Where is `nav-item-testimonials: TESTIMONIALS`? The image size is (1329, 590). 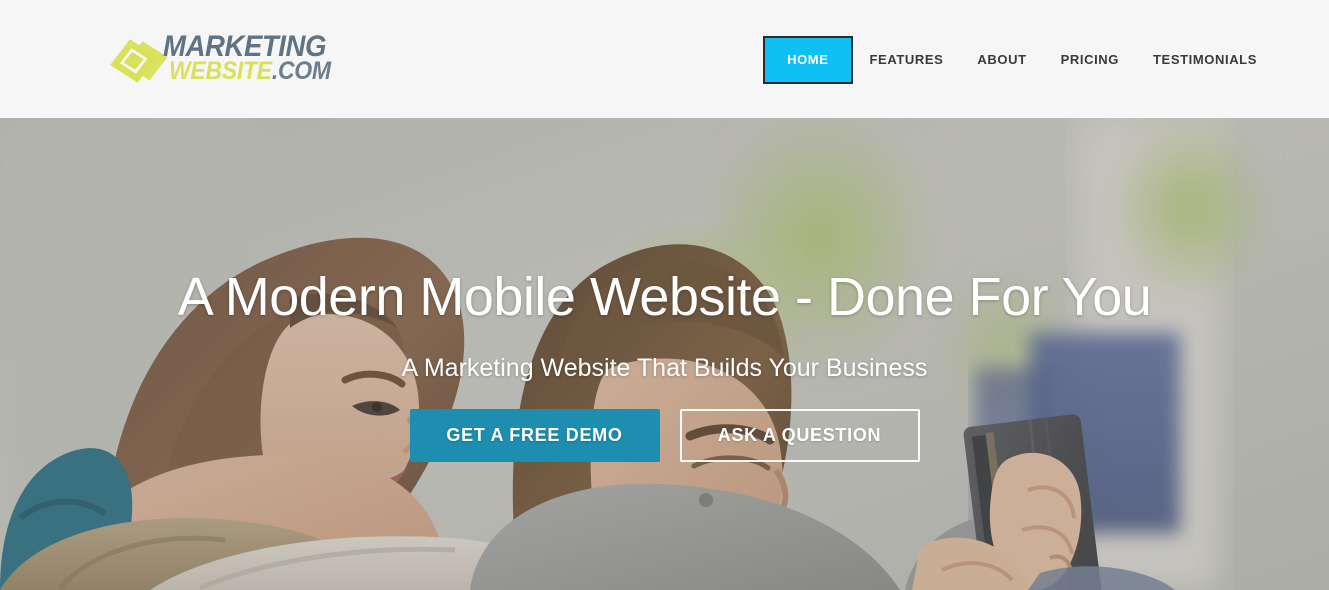
nav-item-testimonials: TESTIMONIALS is located at coordinates (1205, 60).